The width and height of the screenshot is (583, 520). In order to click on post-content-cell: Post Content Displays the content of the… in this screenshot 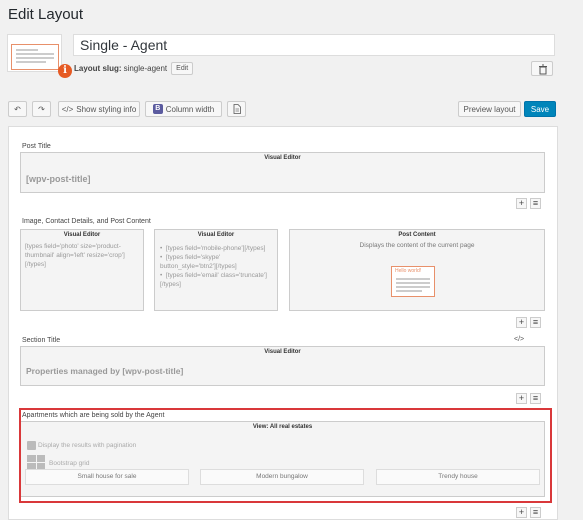, I will do `click(417, 270)`.